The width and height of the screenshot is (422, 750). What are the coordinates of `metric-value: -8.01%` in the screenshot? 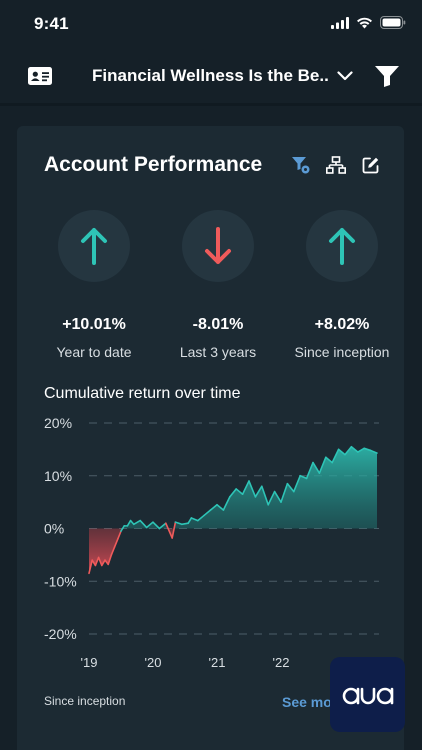 It's located at (218, 324).